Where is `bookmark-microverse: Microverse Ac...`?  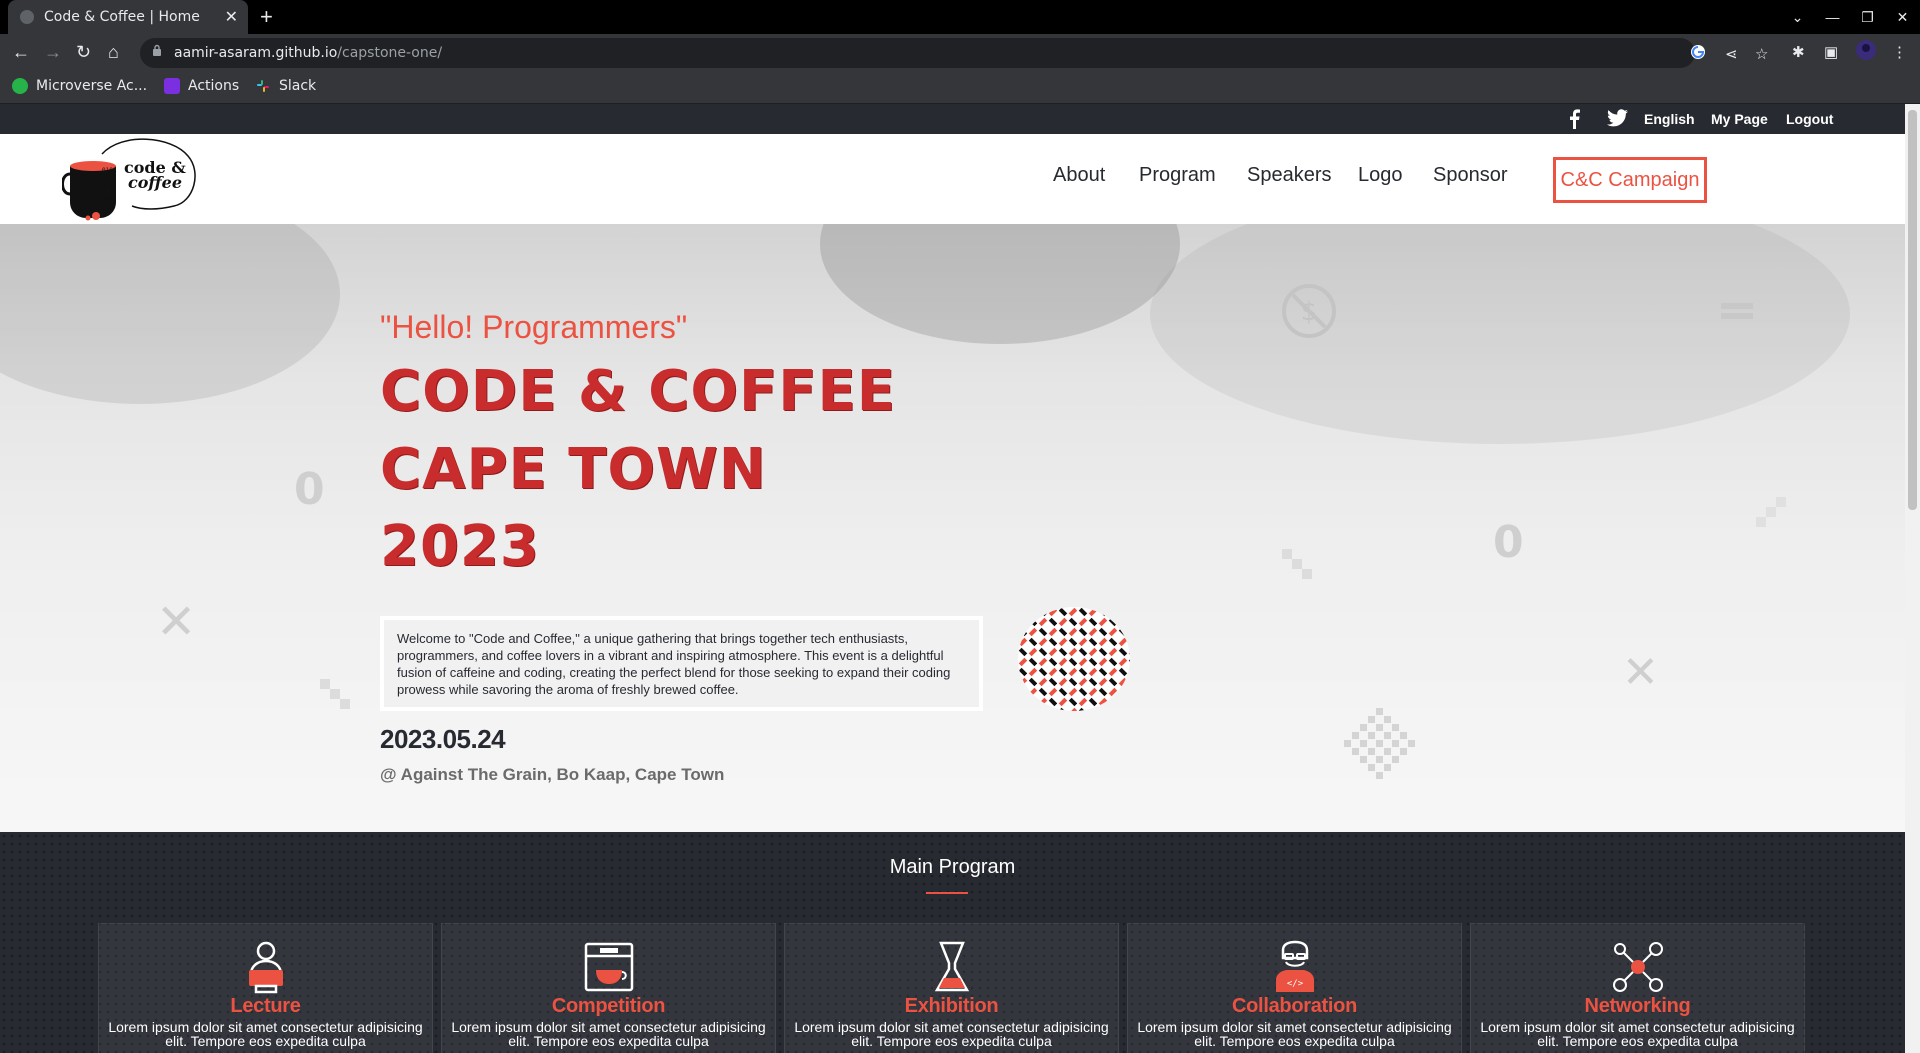
bookmark-microverse: Microverse Ac... is located at coordinates (79, 86).